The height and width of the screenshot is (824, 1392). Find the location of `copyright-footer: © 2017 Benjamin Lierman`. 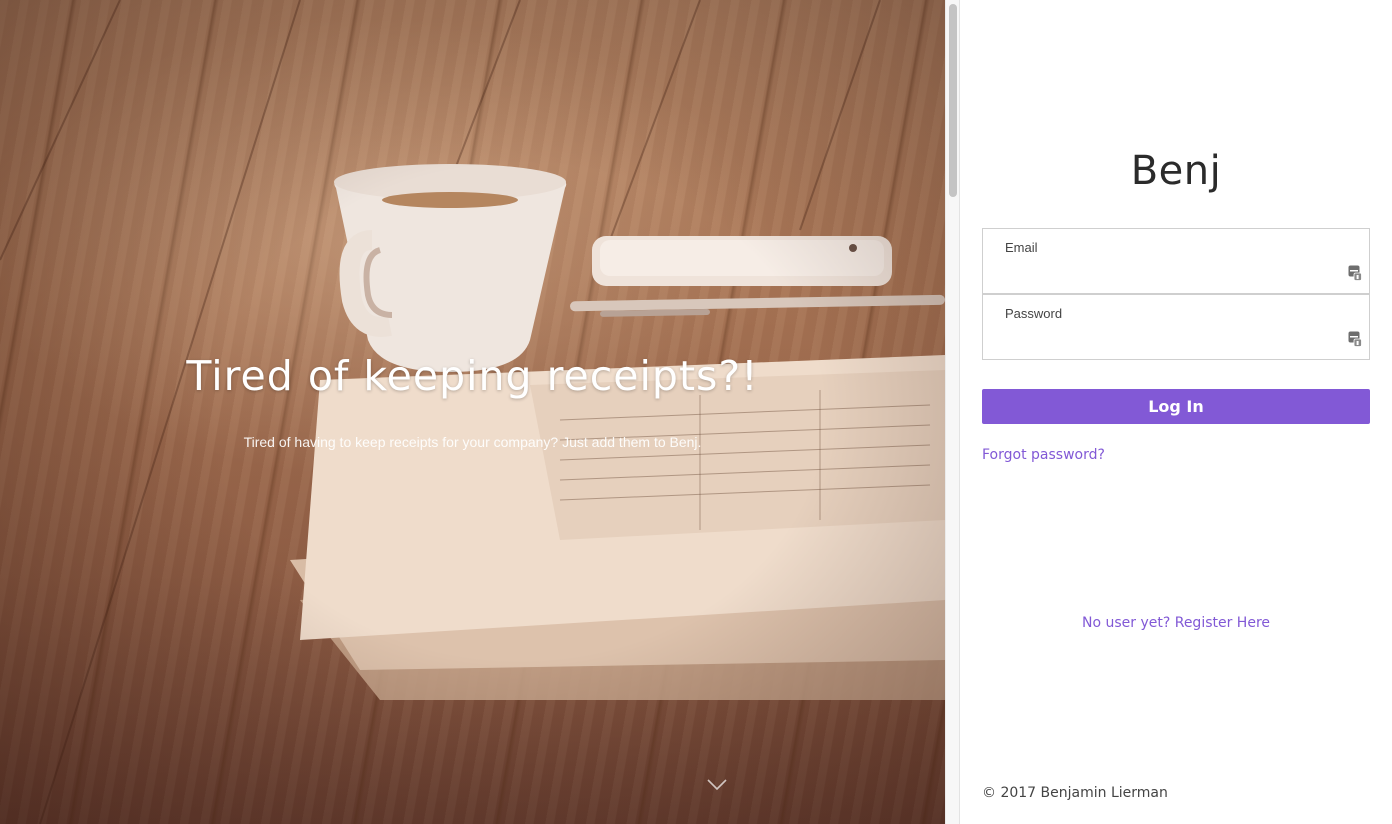

copyright-footer: © 2017 Benjamin Lierman is located at coordinates (1075, 793).